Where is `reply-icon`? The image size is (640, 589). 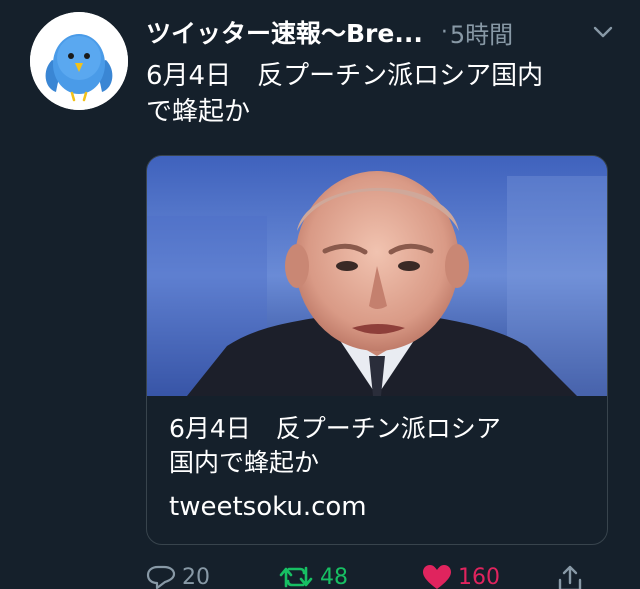 reply-icon is located at coordinates (161, 577).